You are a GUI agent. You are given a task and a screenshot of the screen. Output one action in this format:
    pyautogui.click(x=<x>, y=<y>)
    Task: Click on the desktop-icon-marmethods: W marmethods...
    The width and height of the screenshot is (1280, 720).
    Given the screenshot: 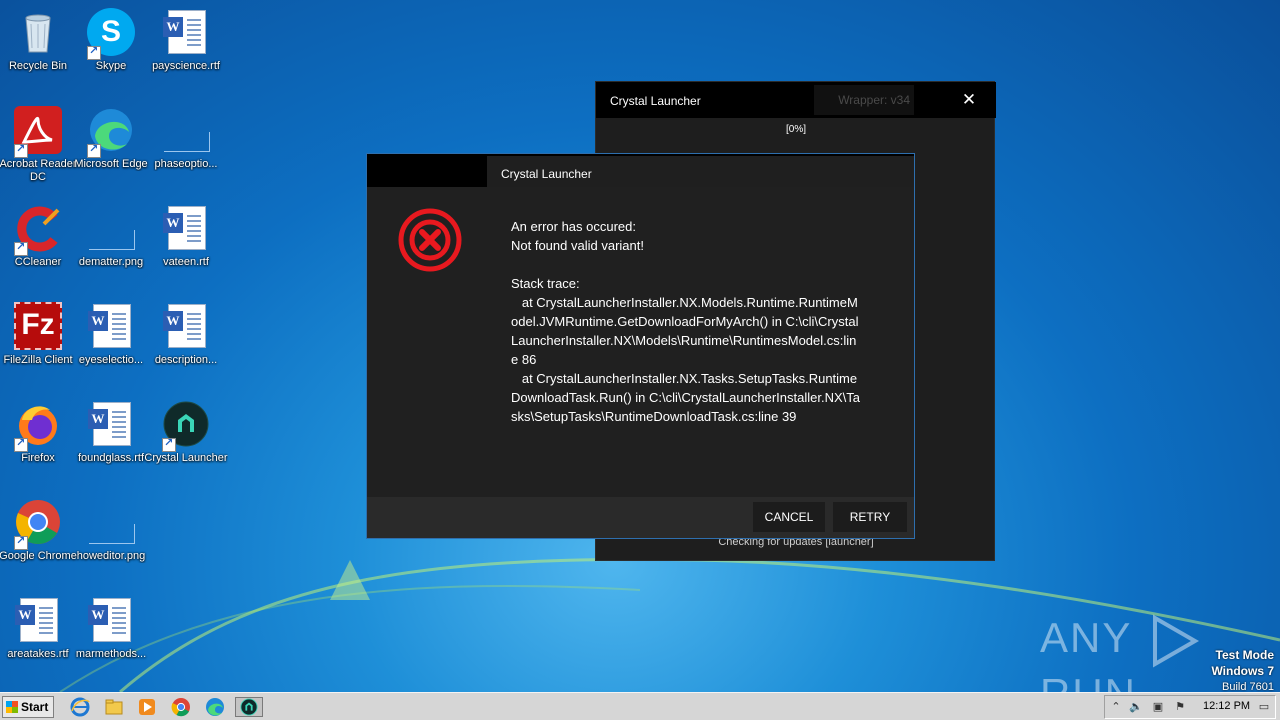 What is the action you would take?
    pyautogui.click(x=111, y=634)
    